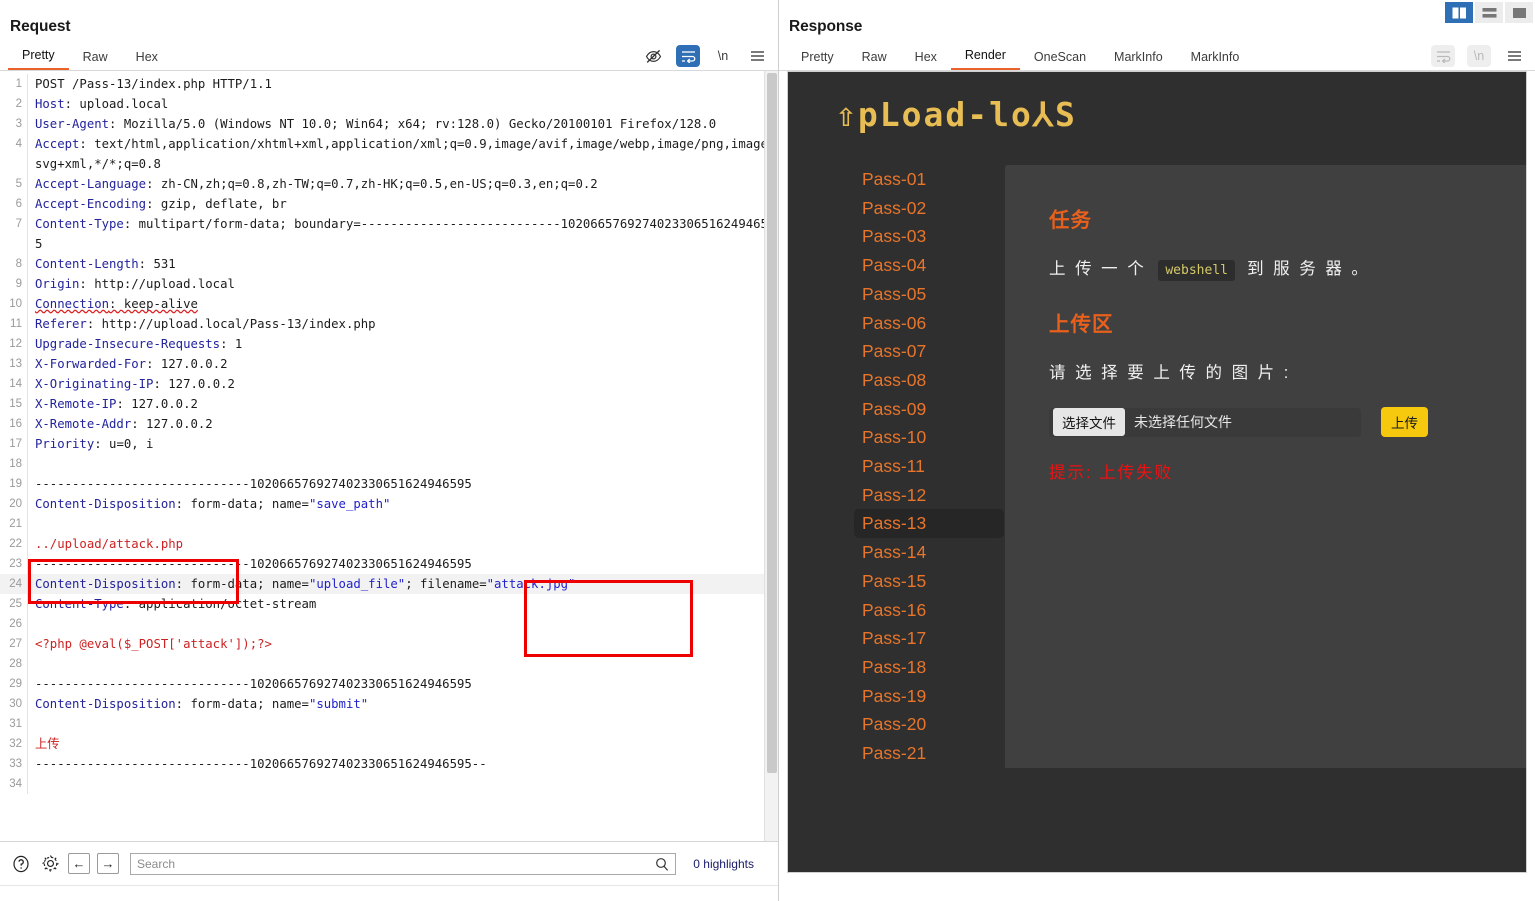  Describe the element at coordinates (402, 384) in the screenshot. I see `line-content: X-Originating-IP: 127.0.0.2` at that location.